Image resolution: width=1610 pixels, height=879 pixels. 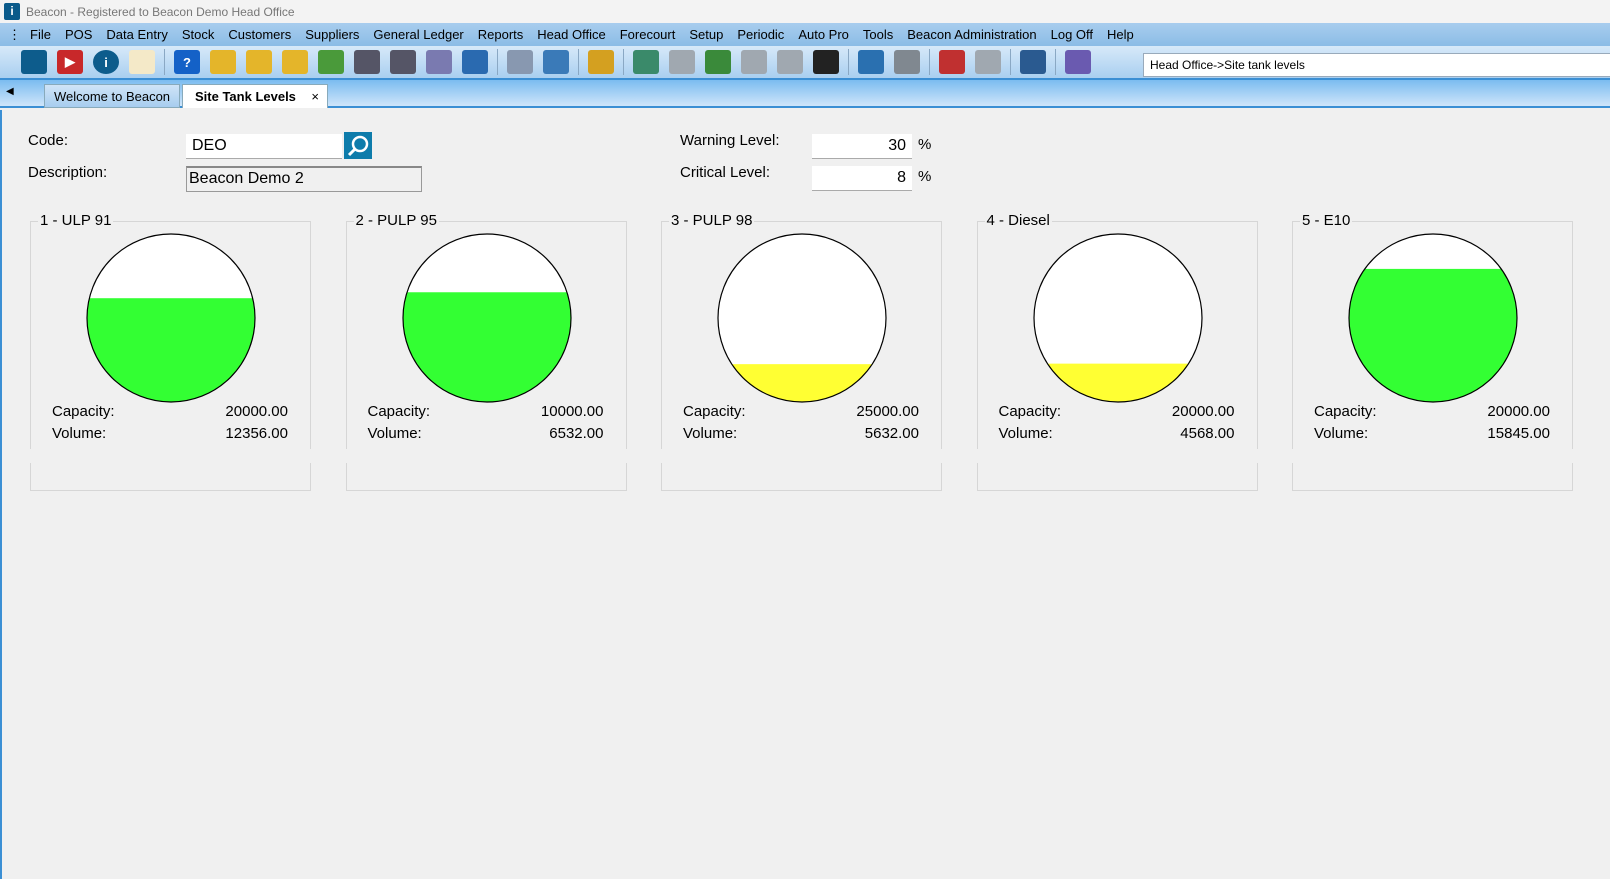 What do you see at coordinates (718, 62) in the screenshot?
I see `spreadsheet-edit-icon` at bounding box center [718, 62].